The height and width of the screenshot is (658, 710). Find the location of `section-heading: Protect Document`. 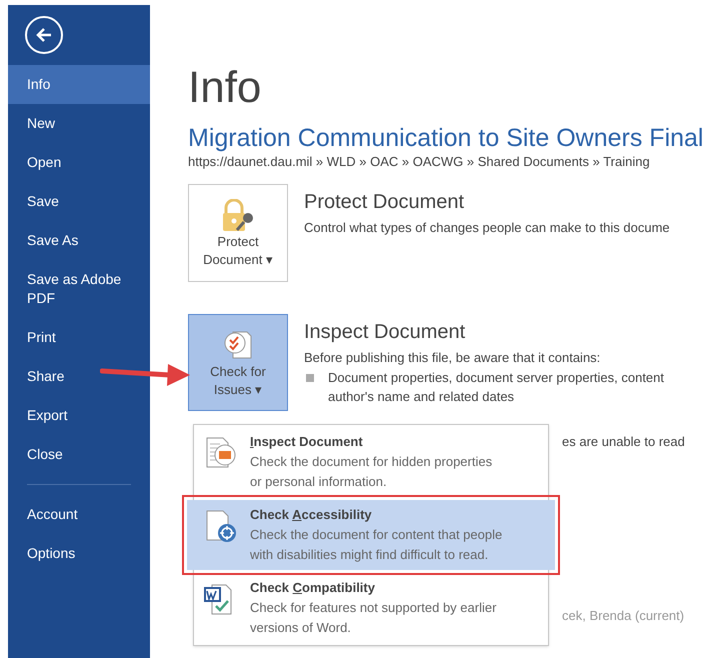

section-heading: Protect Document is located at coordinates (385, 202).